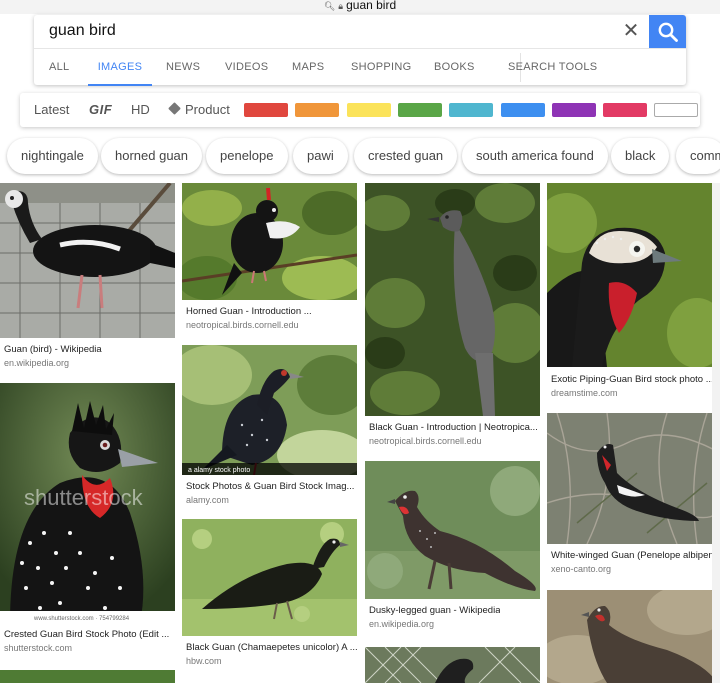 The height and width of the screenshot is (683, 720). I want to click on color-swatch-yellow, so click(369, 110).